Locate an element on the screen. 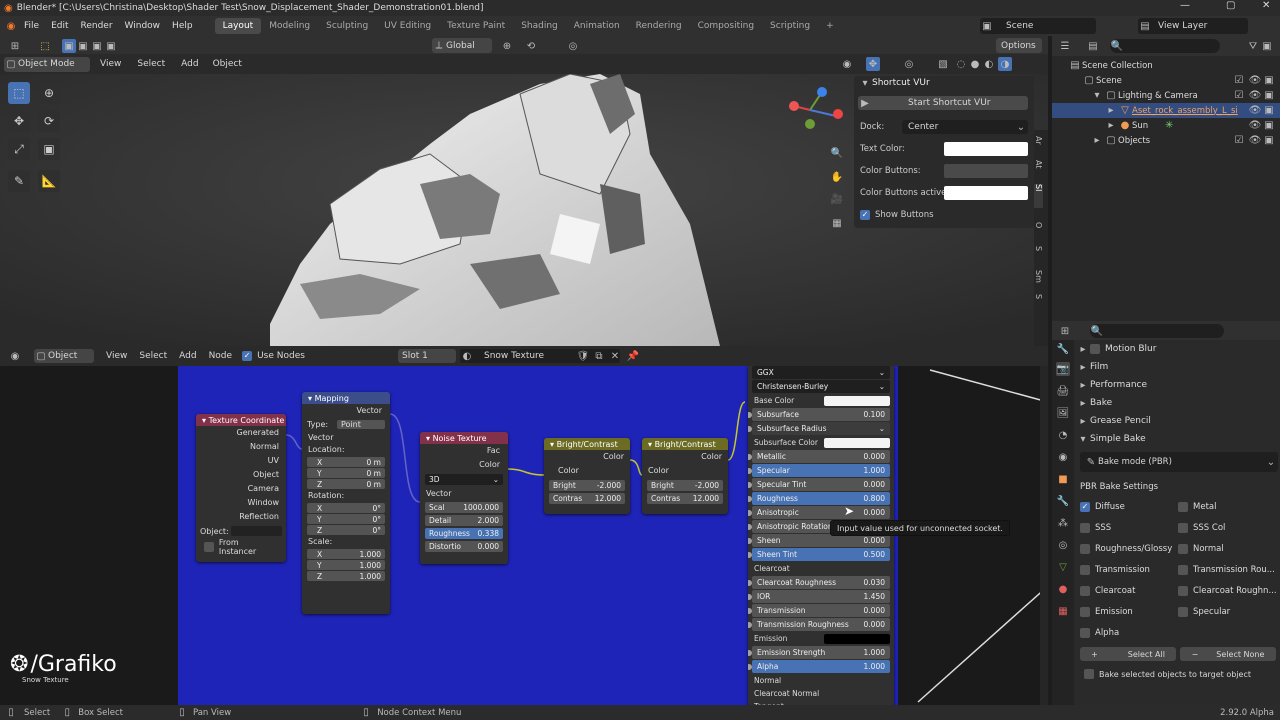 The width and height of the screenshot is (1280, 720). color-swatch is located at coordinates (857, 400).